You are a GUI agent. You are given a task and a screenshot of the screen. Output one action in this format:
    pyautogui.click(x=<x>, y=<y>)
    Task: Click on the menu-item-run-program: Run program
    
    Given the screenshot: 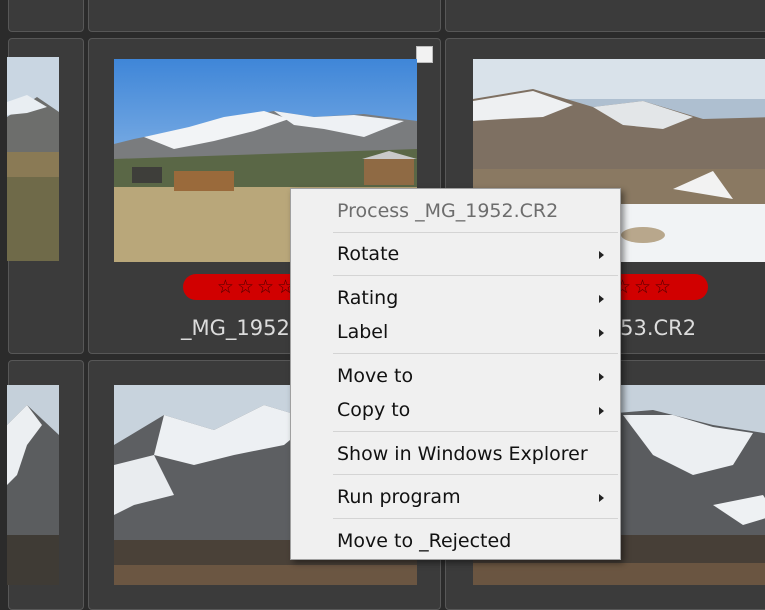 What is the action you would take?
    pyautogui.click(x=455, y=497)
    